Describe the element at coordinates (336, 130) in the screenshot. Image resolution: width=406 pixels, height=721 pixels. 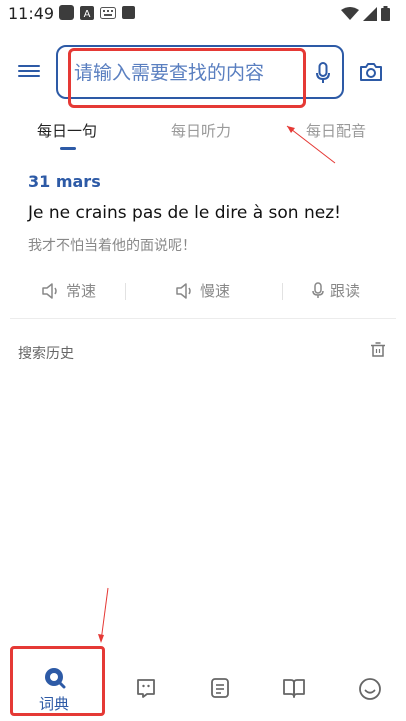
I see `tab-daily-dubbing: 每日配音` at that location.